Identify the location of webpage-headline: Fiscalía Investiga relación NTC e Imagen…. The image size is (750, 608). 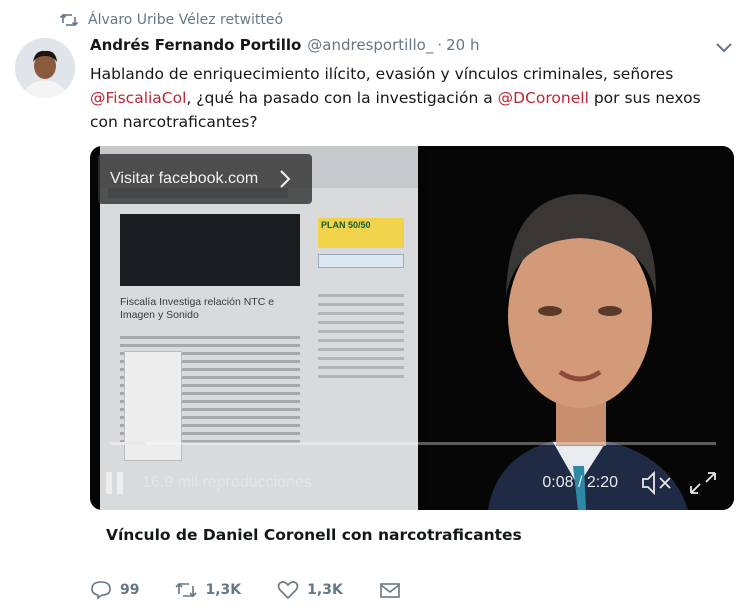
(197, 308).